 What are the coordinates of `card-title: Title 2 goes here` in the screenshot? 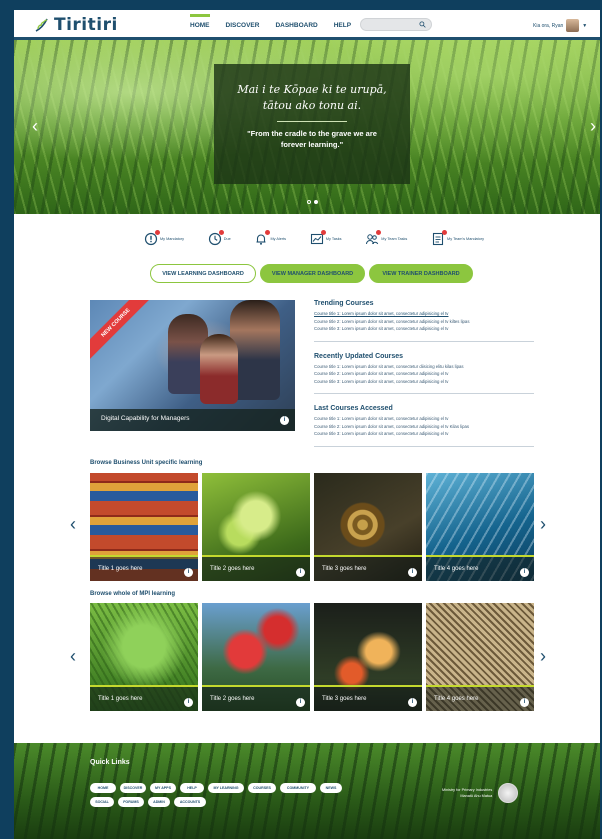 It's located at (232, 569).